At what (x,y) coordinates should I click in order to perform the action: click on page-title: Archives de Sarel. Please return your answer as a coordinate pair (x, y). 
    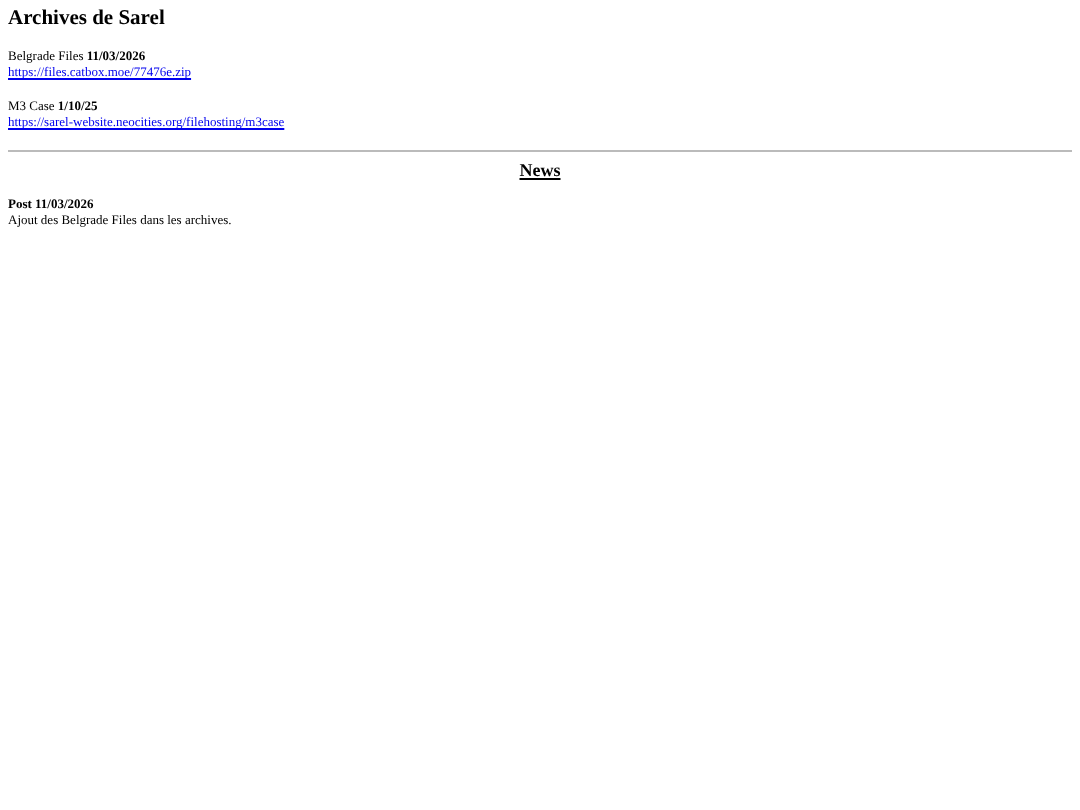
    Looking at the image, I should click on (87, 19).